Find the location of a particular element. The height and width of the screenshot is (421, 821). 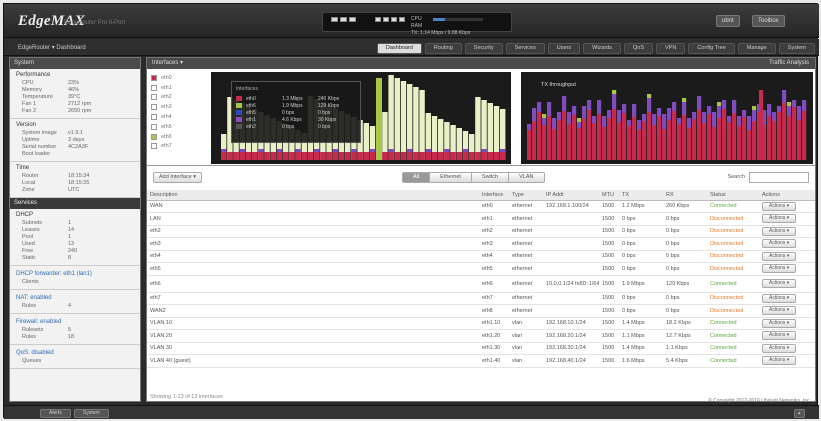

legend-item: eth0 is located at coordinates (179, 78).